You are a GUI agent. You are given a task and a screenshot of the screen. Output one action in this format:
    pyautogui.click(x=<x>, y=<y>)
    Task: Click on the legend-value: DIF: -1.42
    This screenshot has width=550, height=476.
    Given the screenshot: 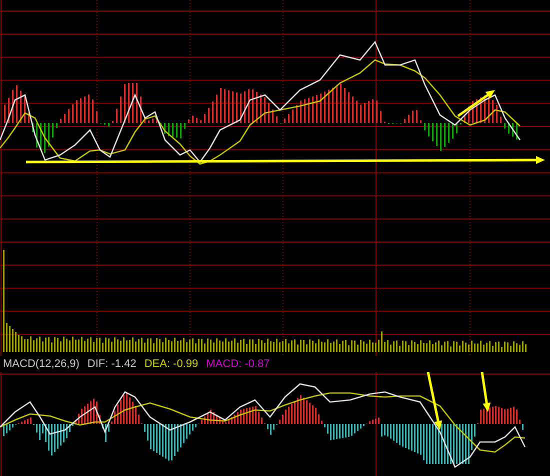 What is the action you would take?
    pyautogui.click(x=111, y=364)
    